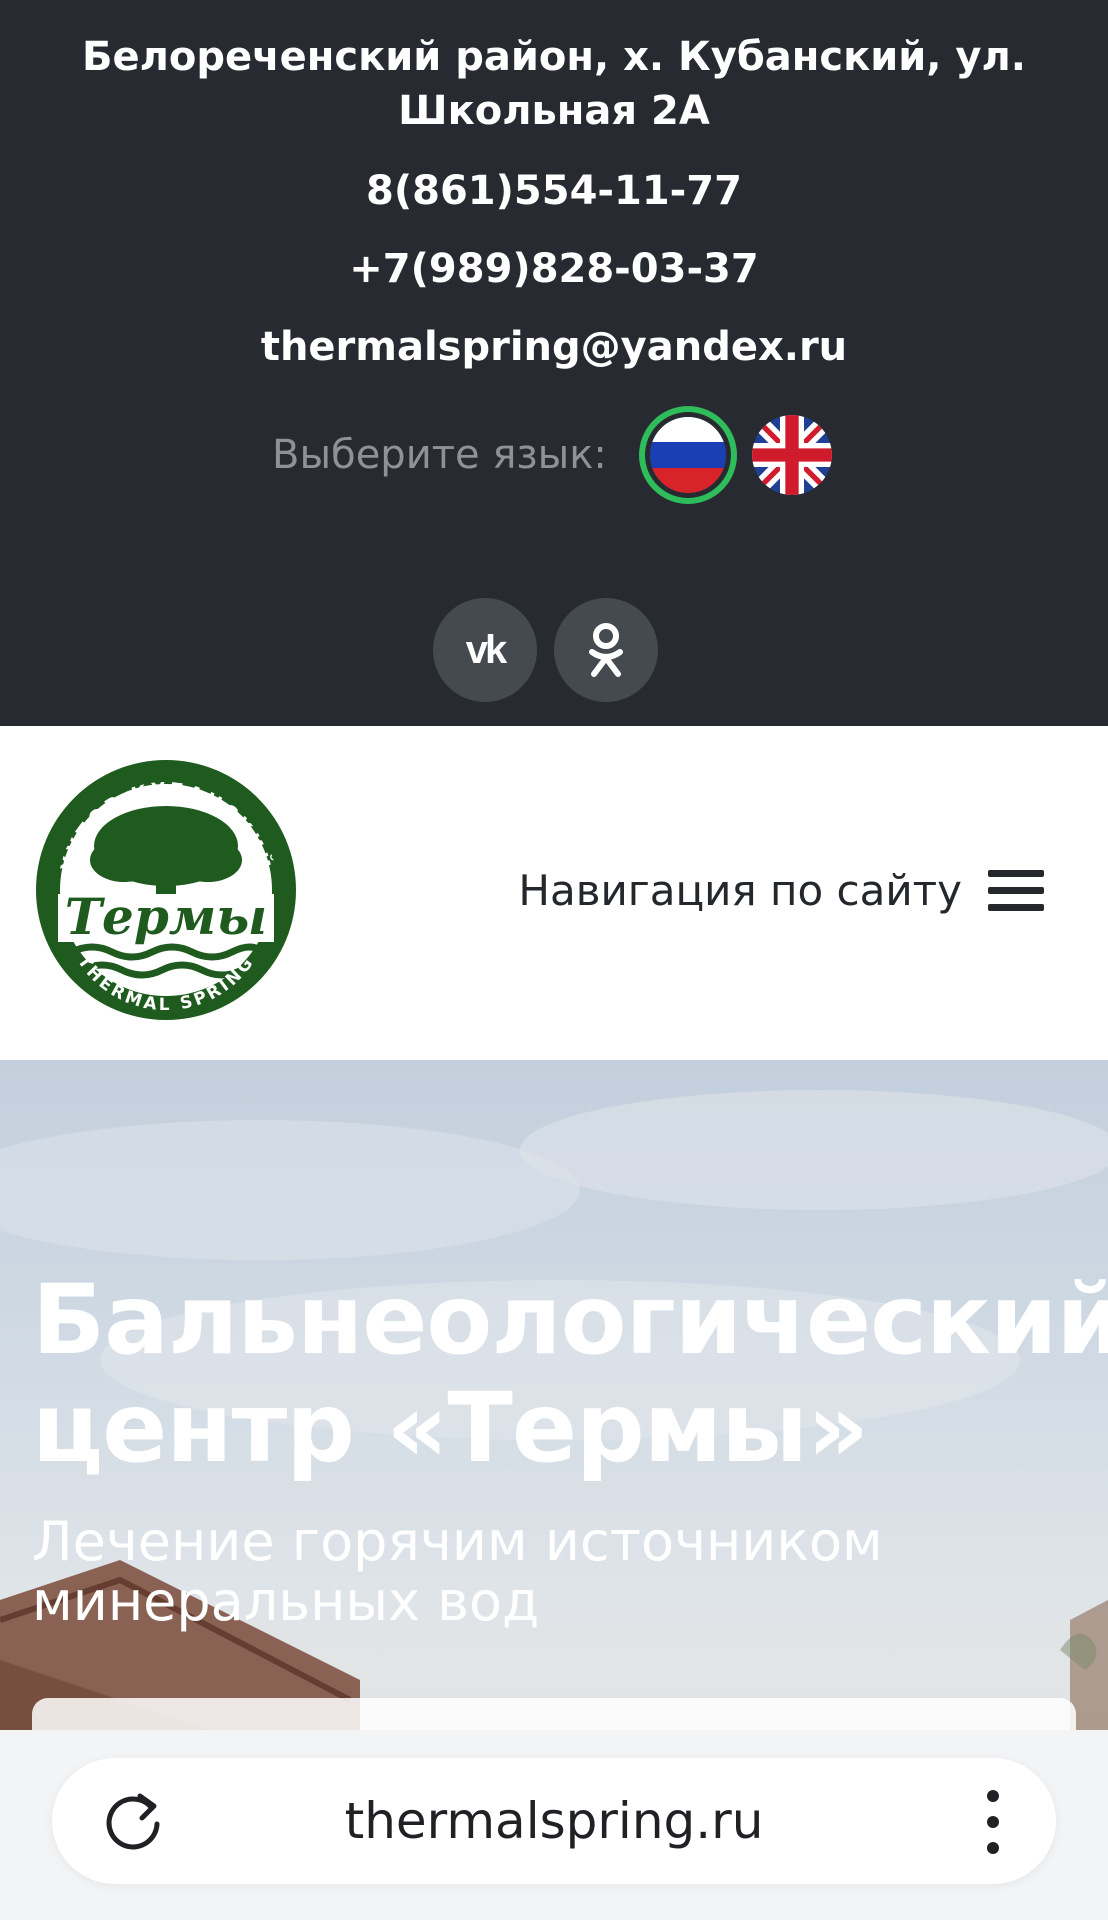 The image size is (1108, 1920). Describe the element at coordinates (994, 1822) in the screenshot. I see `more-vertical-icon` at that location.